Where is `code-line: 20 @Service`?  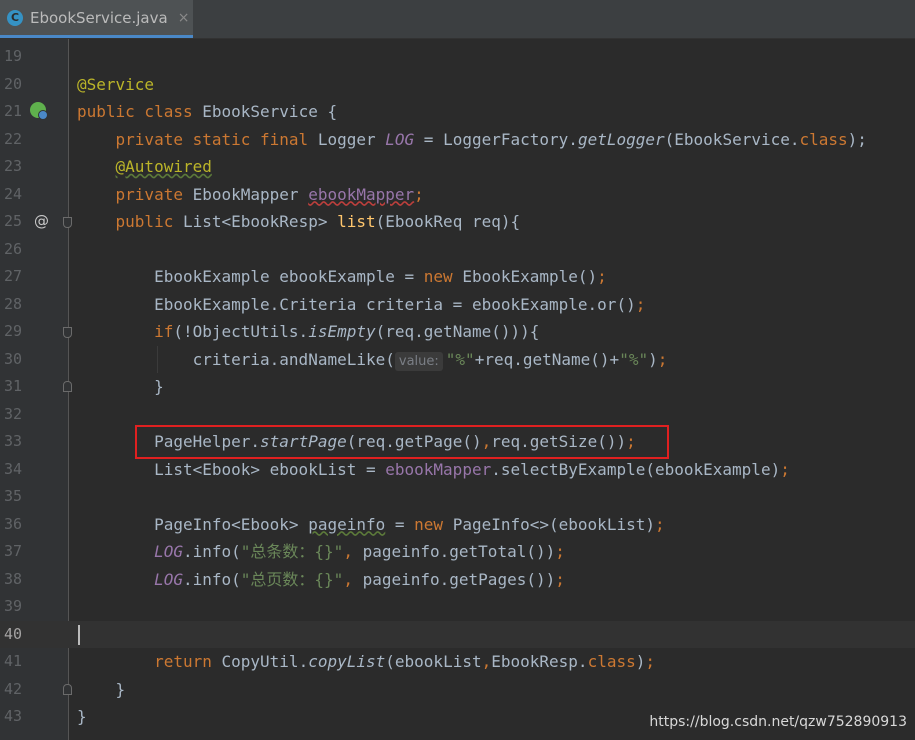
code-line: 20 @Service is located at coordinates (457, 85).